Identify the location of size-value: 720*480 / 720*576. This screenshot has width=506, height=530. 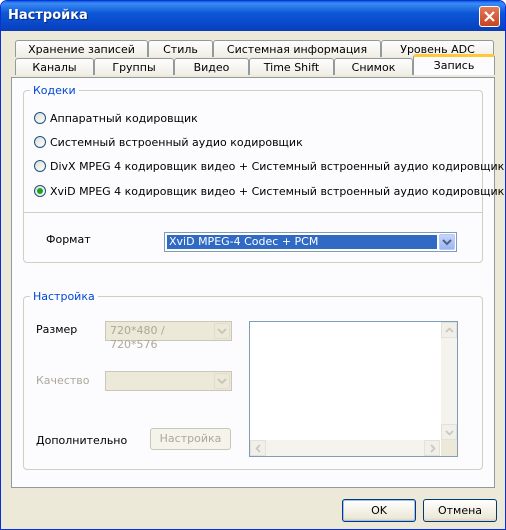
(137, 337).